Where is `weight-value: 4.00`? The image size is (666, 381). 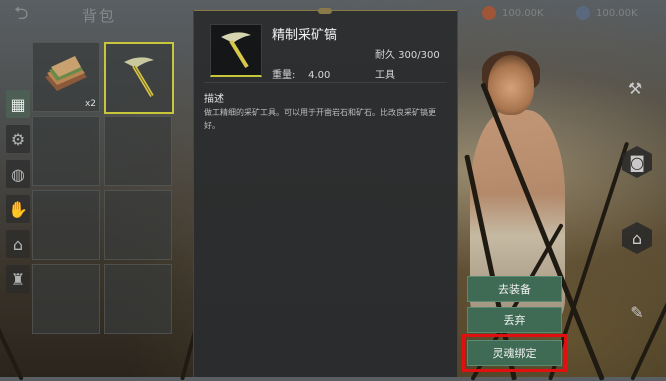
weight-value: 4.00 is located at coordinates (319, 75).